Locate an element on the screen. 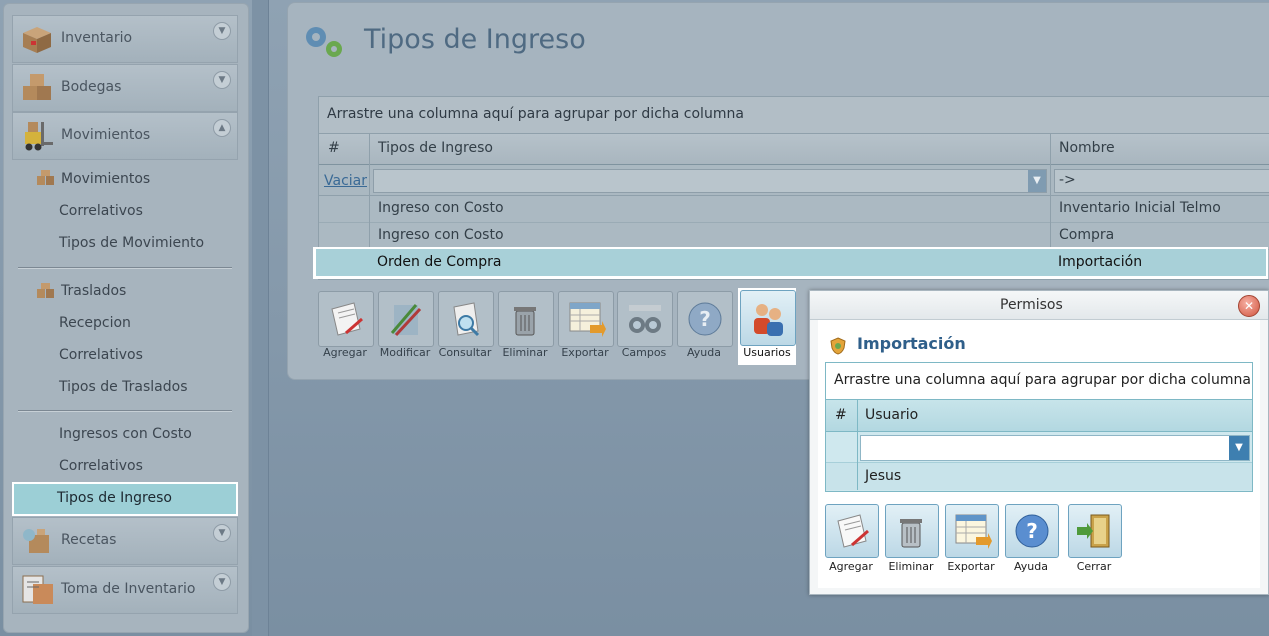 This screenshot has height=636, width=1269. sidebar-item-tipos-ingreso: Tipos de Ingreso is located at coordinates (125, 499).